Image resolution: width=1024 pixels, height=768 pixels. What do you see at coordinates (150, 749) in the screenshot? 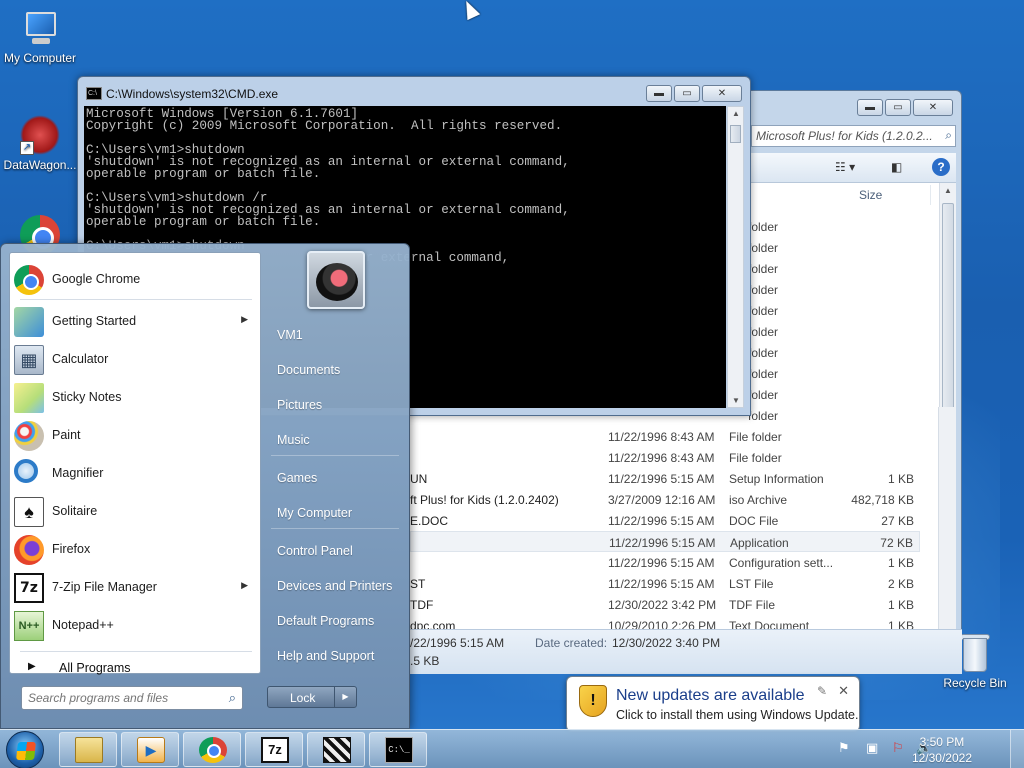
I see `taskbar-media-player` at bounding box center [150, 749].